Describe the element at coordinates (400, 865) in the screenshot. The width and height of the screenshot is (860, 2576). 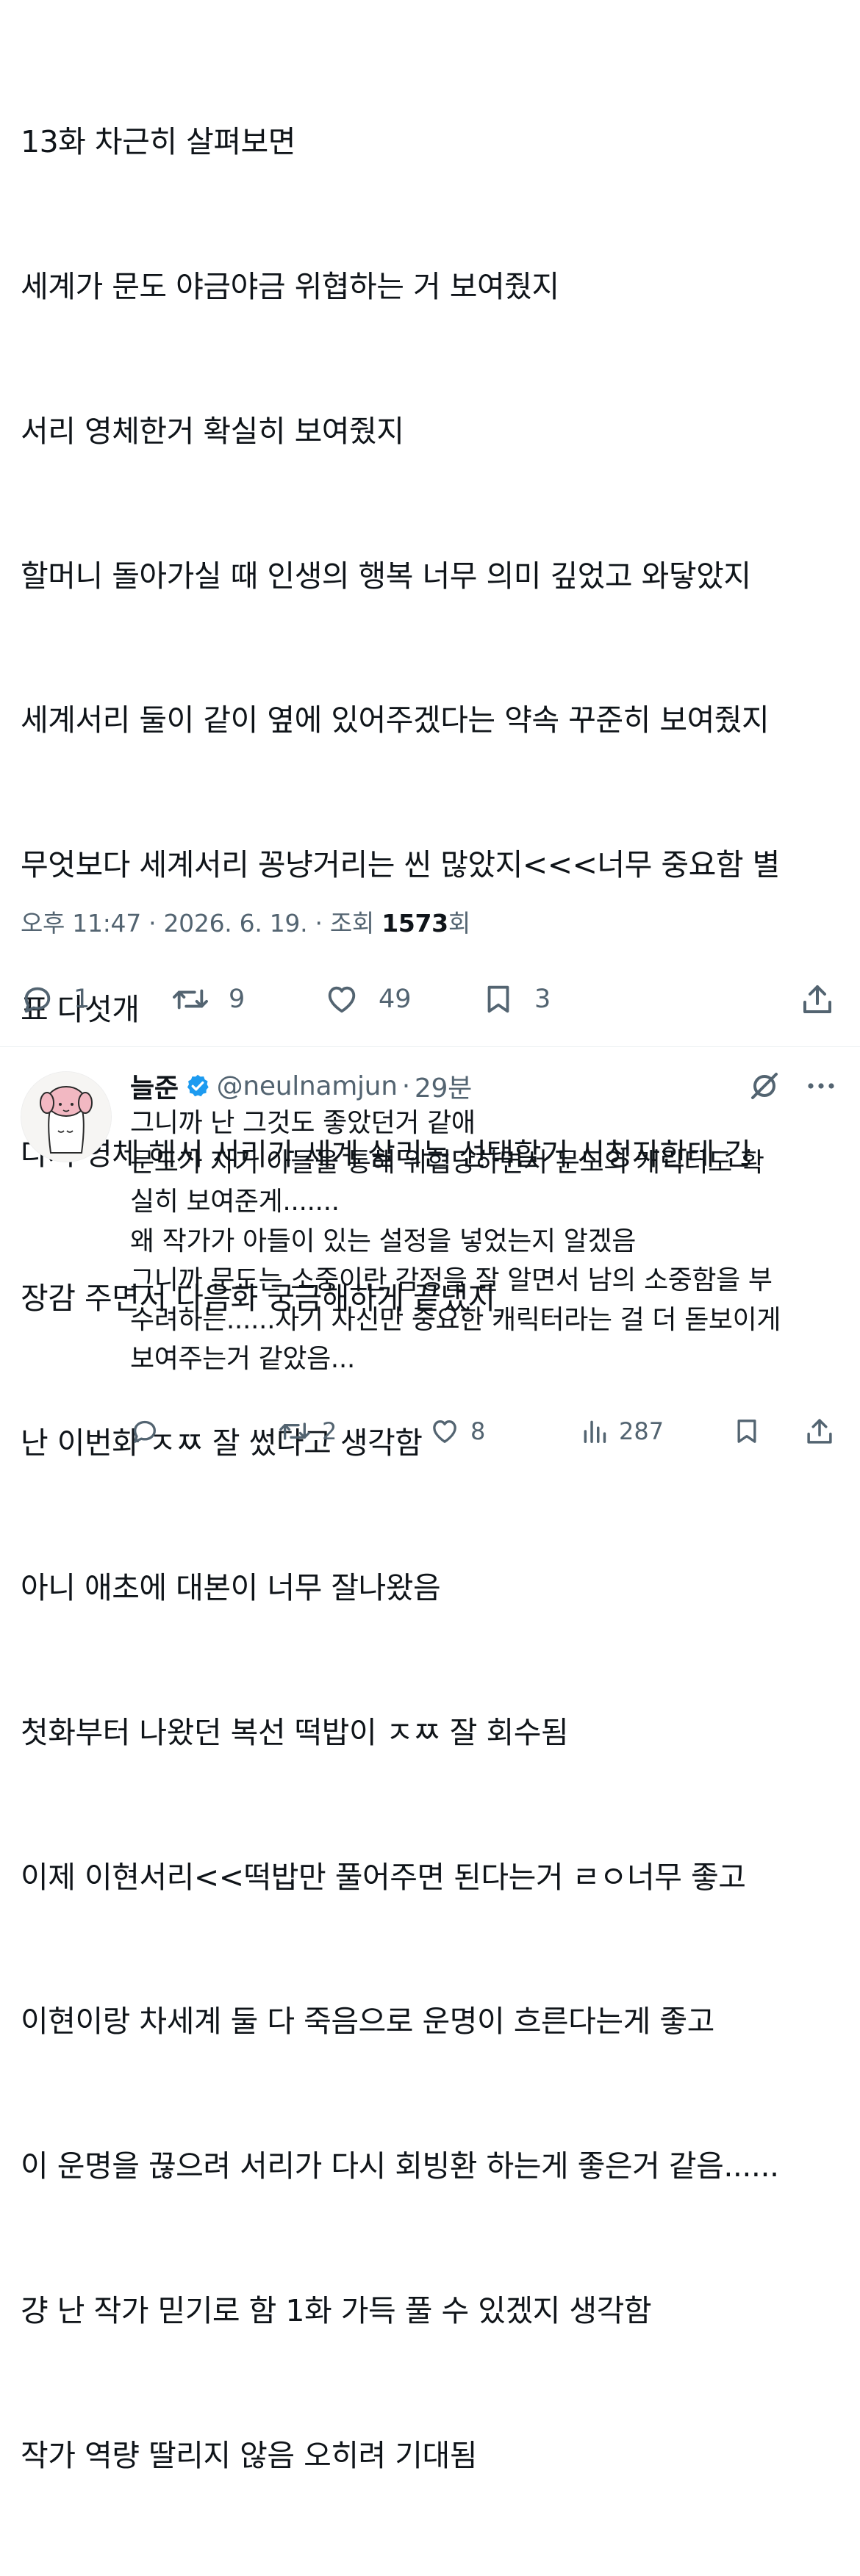
I see `tweet-line: 무엇보다 세계서리 꽁냥거리는 씬 많았지<<<너무 중요함 별` at that location.